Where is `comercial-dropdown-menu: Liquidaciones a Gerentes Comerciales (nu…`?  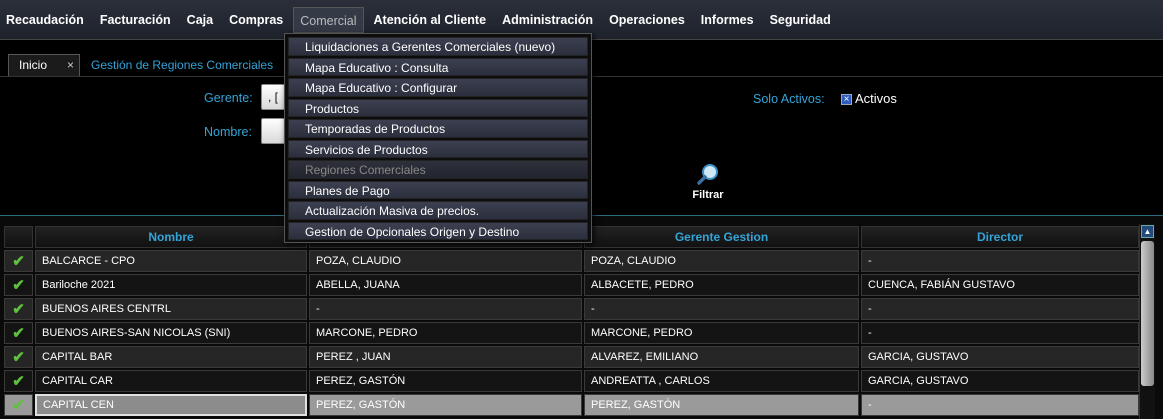
comercial-dropdown-menu: Liquidaciones a Gerentes Comerciales (nu… is located at coordinates (438, 138).